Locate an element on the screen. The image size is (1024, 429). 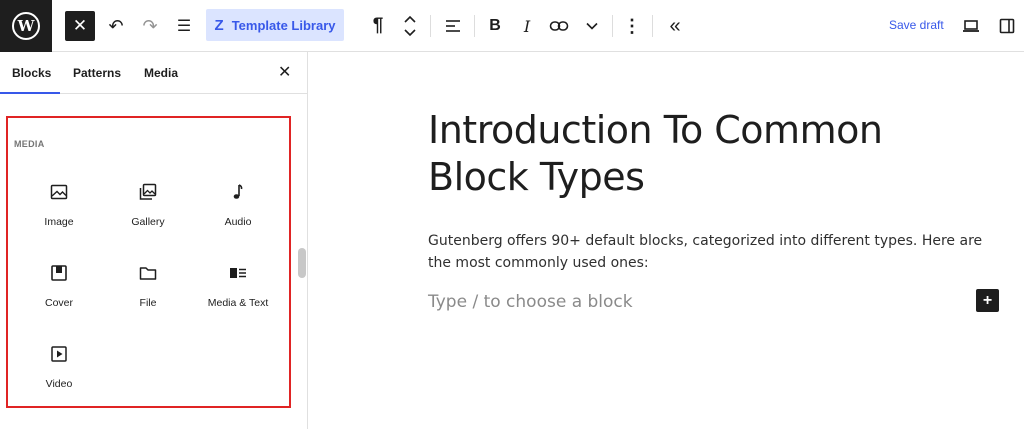
folder-icon is located at coordinates (148, 273).